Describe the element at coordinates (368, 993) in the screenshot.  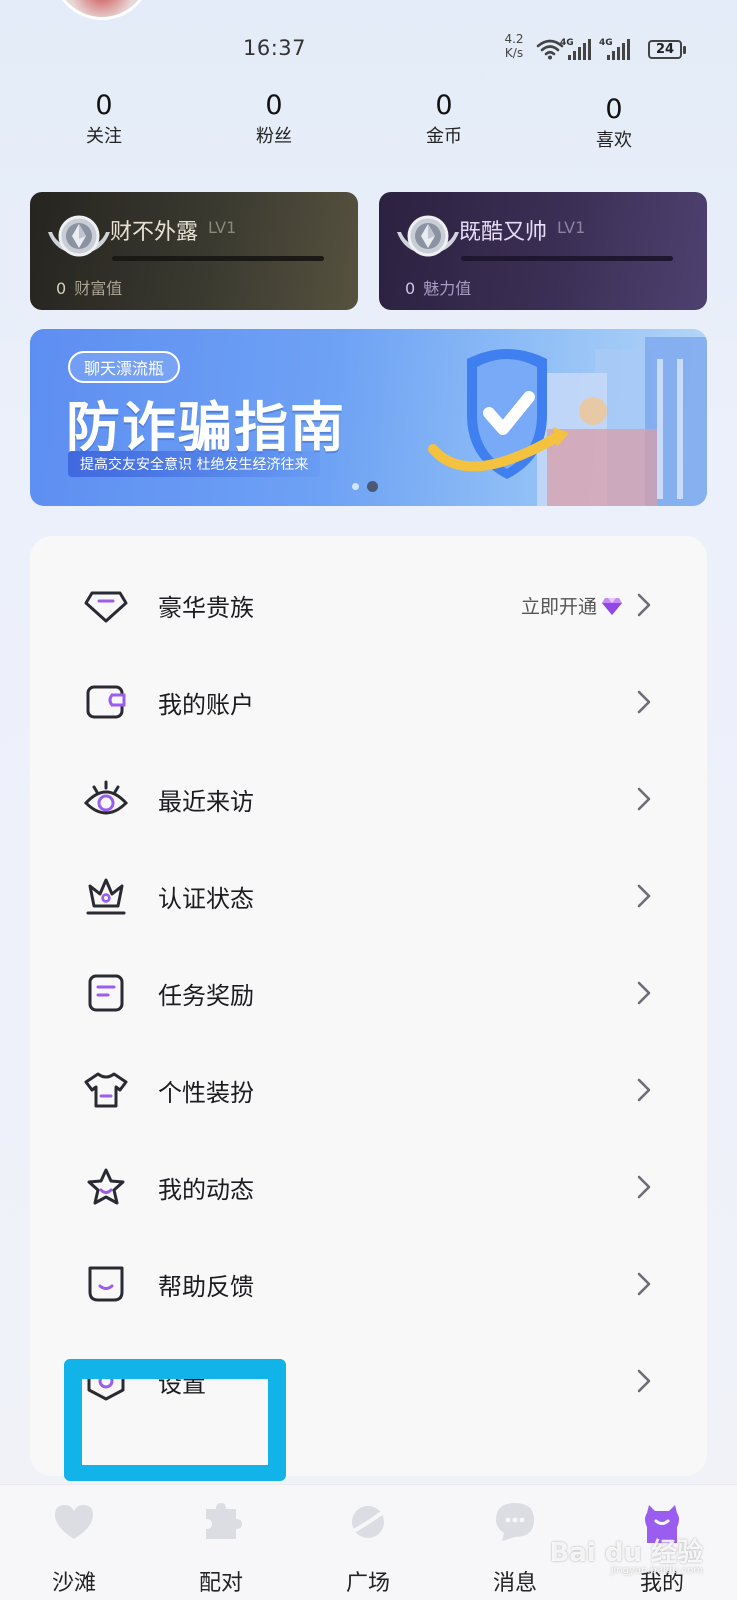
I see `menu-item-tasks: 任务奖励` at that location.